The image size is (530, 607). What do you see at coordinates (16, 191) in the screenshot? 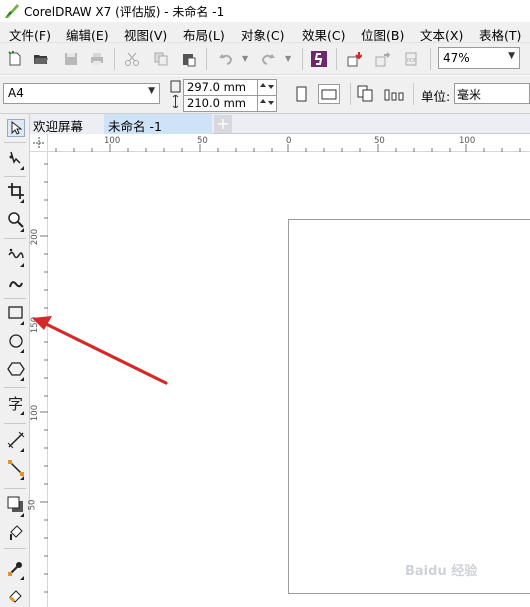
I see `crop-tool-icon` at bounding box center [16, 191].